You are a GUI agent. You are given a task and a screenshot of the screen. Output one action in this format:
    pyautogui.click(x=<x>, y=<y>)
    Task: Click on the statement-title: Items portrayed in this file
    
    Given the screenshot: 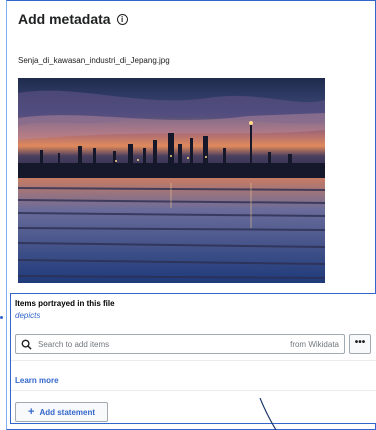 What is the action you would take?
    pyautogui.click(x=65, y=303)
    